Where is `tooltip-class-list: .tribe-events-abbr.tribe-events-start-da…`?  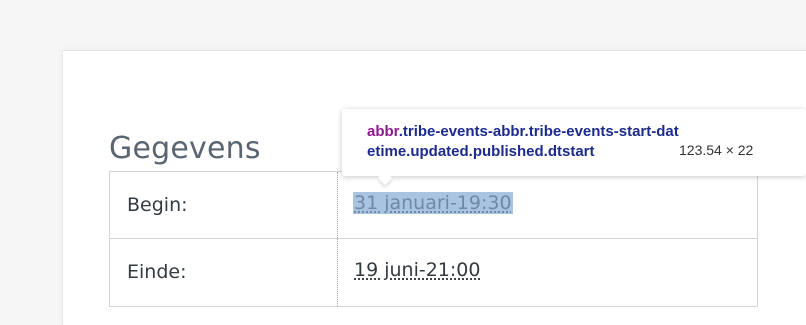
tooltip-class-list: .tribe-events-abbr.tribe-events-start-da… is located at coordinates (523, 141).